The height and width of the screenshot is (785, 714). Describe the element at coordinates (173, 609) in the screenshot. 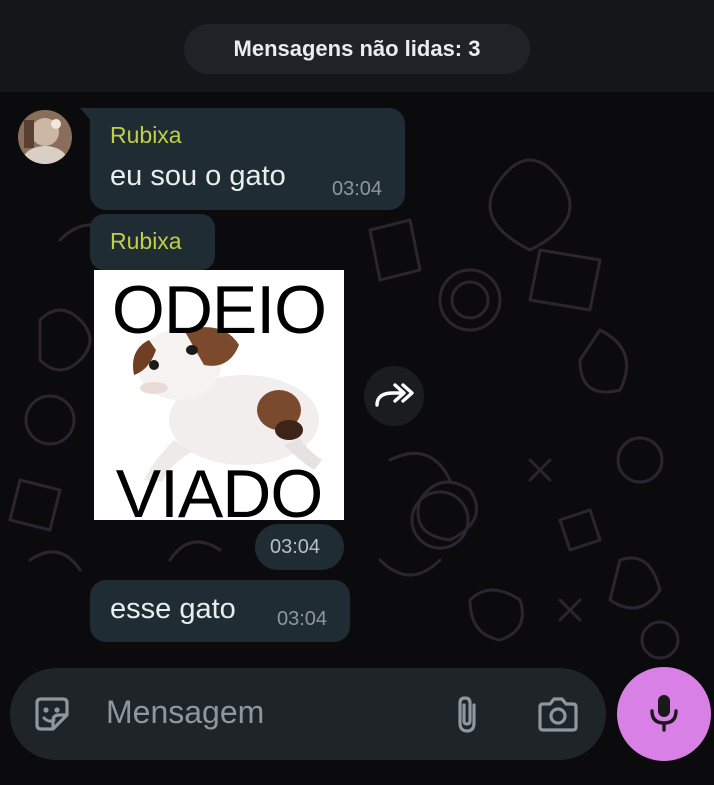

I see `message-text: esse gato` at that location.